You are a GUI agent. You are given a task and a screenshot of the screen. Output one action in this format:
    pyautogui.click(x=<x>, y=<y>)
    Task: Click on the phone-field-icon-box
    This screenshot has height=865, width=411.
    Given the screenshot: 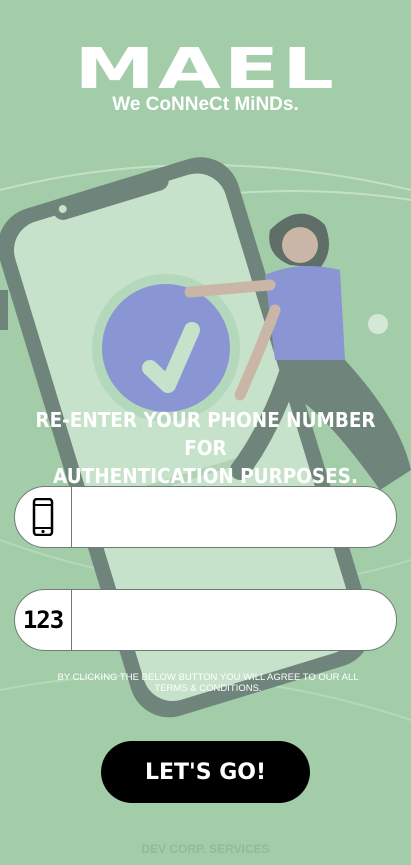 What is the action you would take?
    pyautogui.click(x=43, y=517)
    